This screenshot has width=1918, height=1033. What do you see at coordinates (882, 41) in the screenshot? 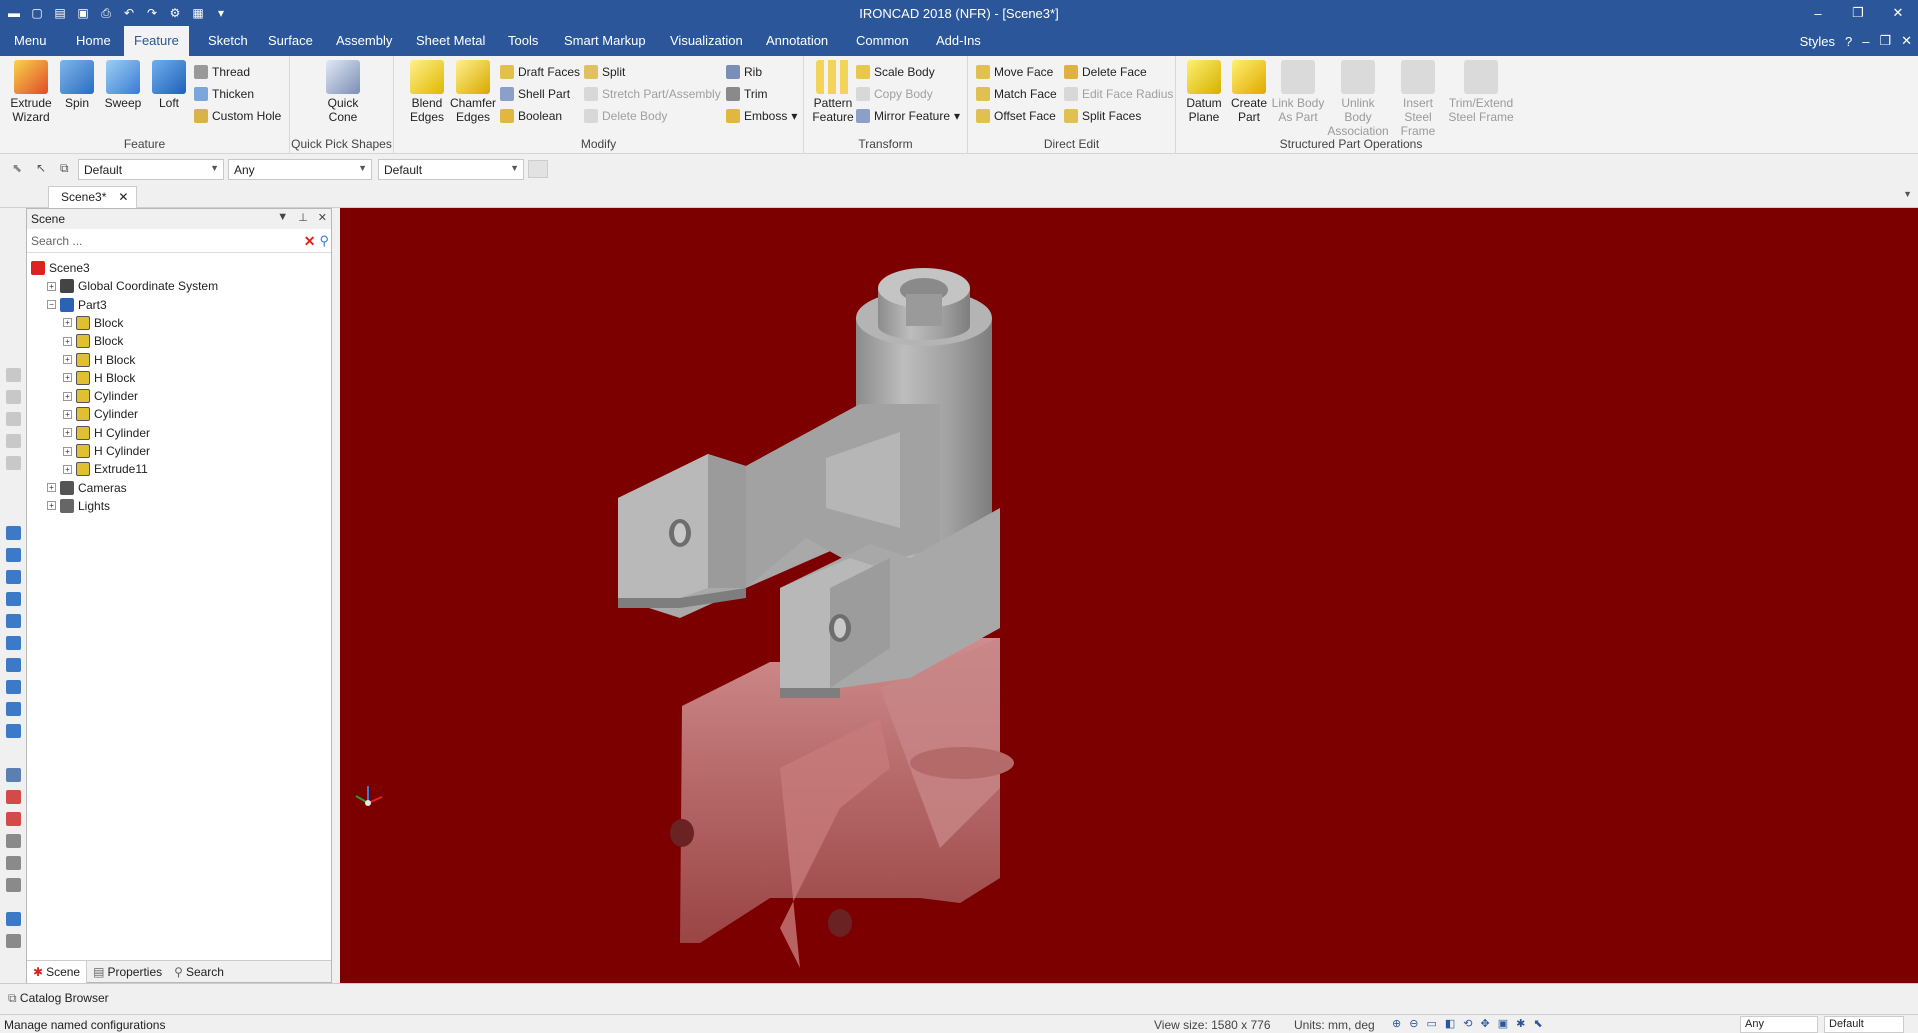
I see `tab-common: Common` at bounding box center [882, 41].